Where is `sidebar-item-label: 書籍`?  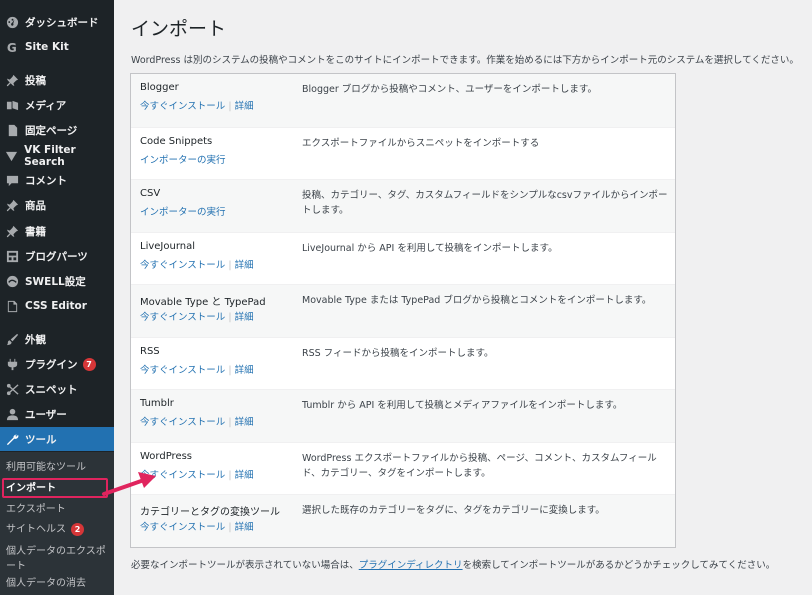
sidebar-item-label: 書籍 is located at coordinates (35, 231).